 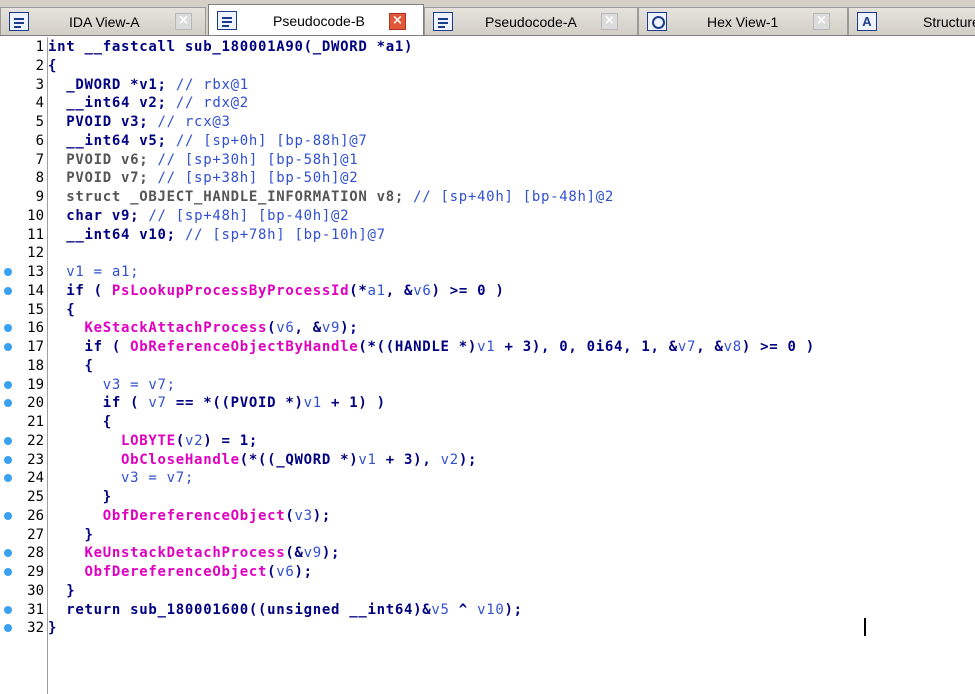 What do you see at coordinates (911, 21) in the screenshot?
I see `tab-structure: A Structure` at bounding box center [911, 21].